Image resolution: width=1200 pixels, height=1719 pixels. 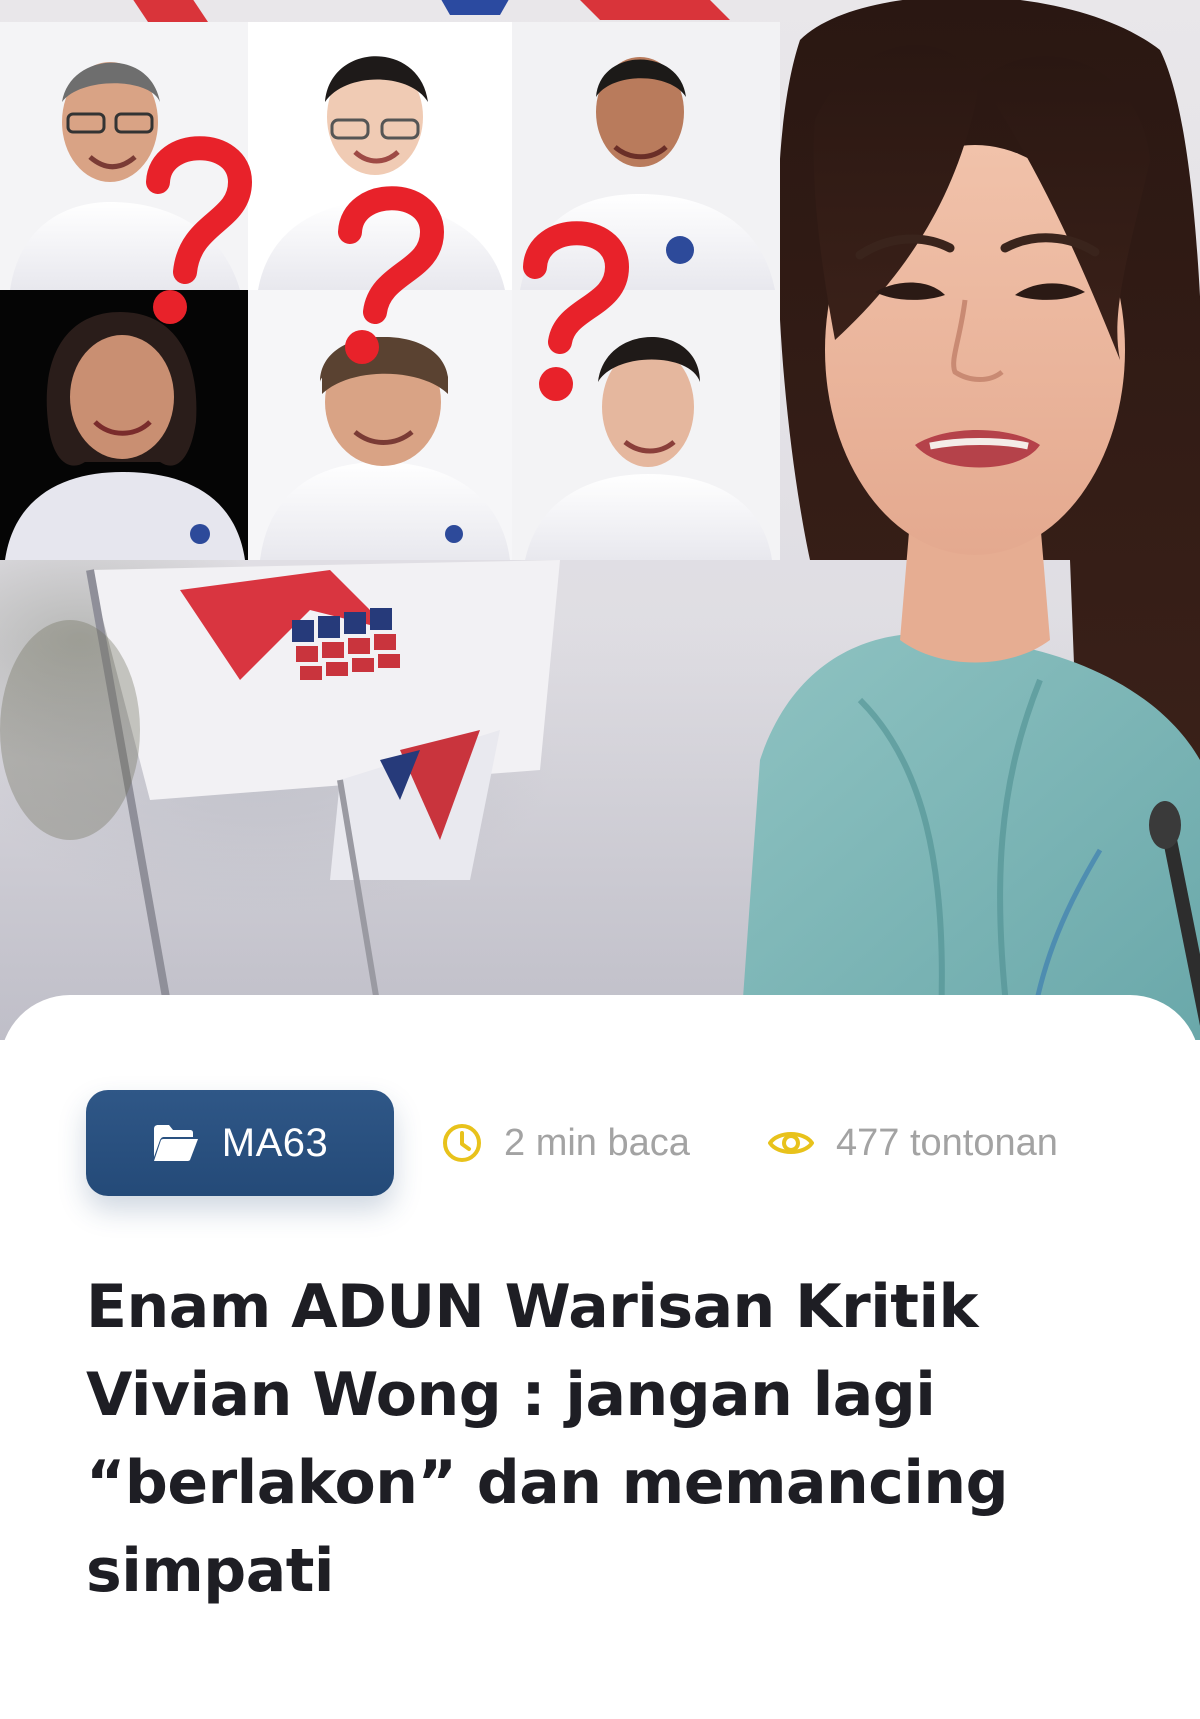 What do you see at coordinates (597, 1142) in the screenshot?
I see `read-time-label: 2 min baca` at bounding box center [597, 1142].